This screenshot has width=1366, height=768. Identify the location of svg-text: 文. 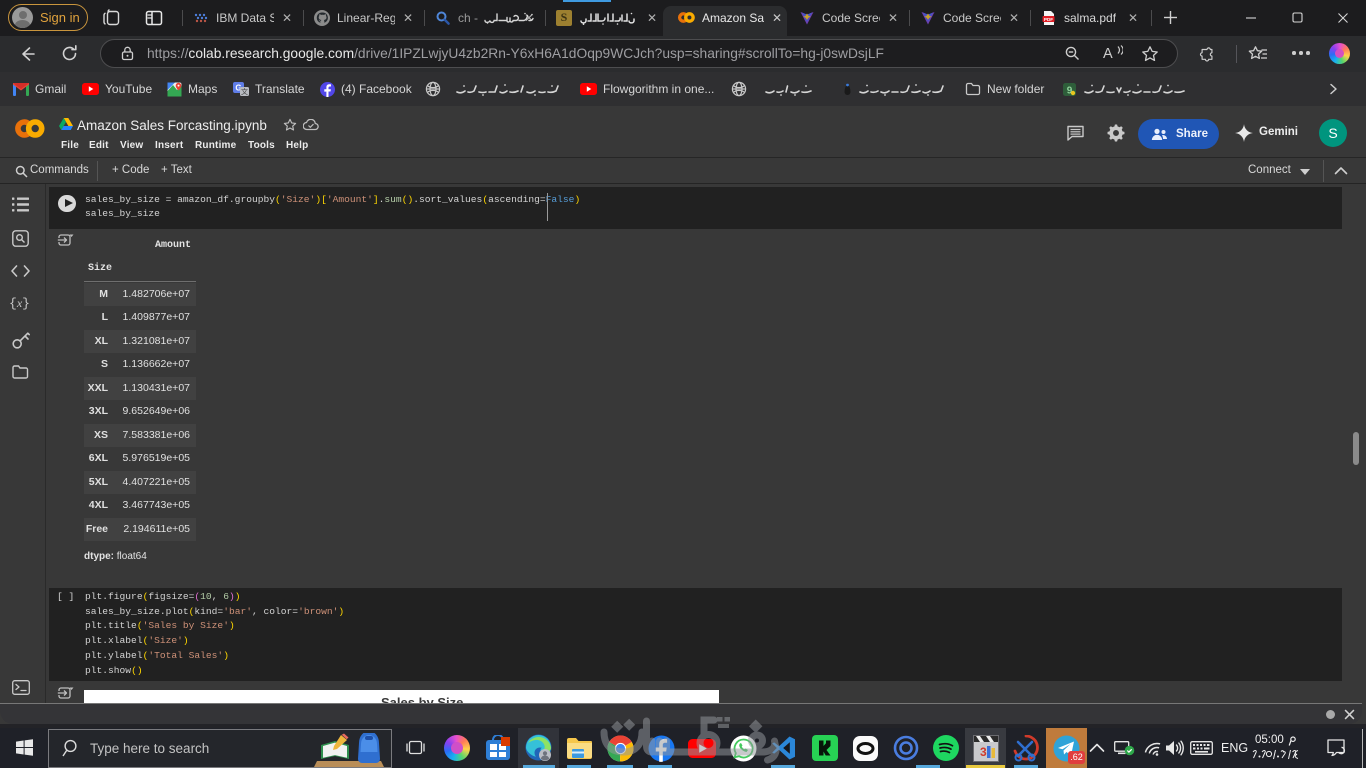
(244, 91).